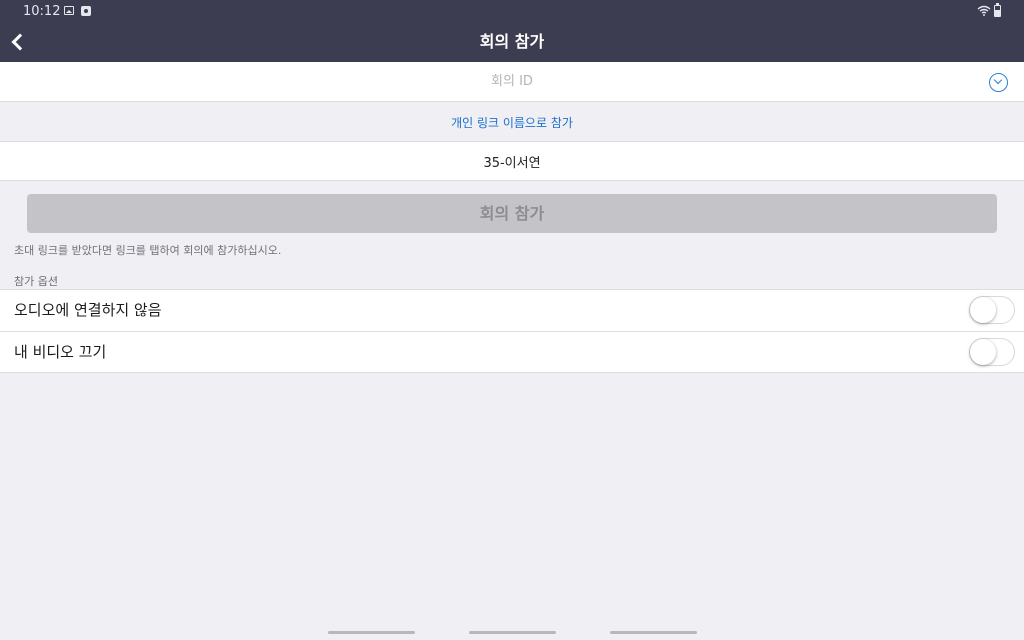 The height and width of the screenshot is (640, 1024). Describe the element at coordinates (36, 281) in the screenshot. I see `join-options-label: 참가 옵션` at that location.